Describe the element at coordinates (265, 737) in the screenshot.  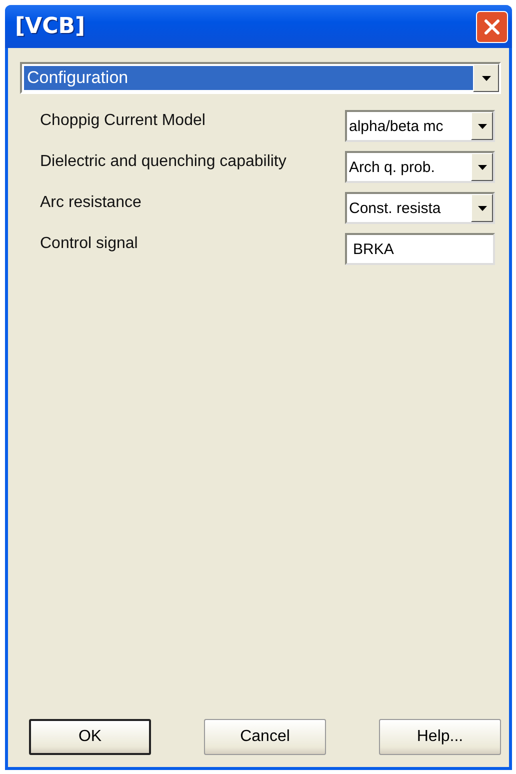
I see `dialog-button: Cancel` at that location.